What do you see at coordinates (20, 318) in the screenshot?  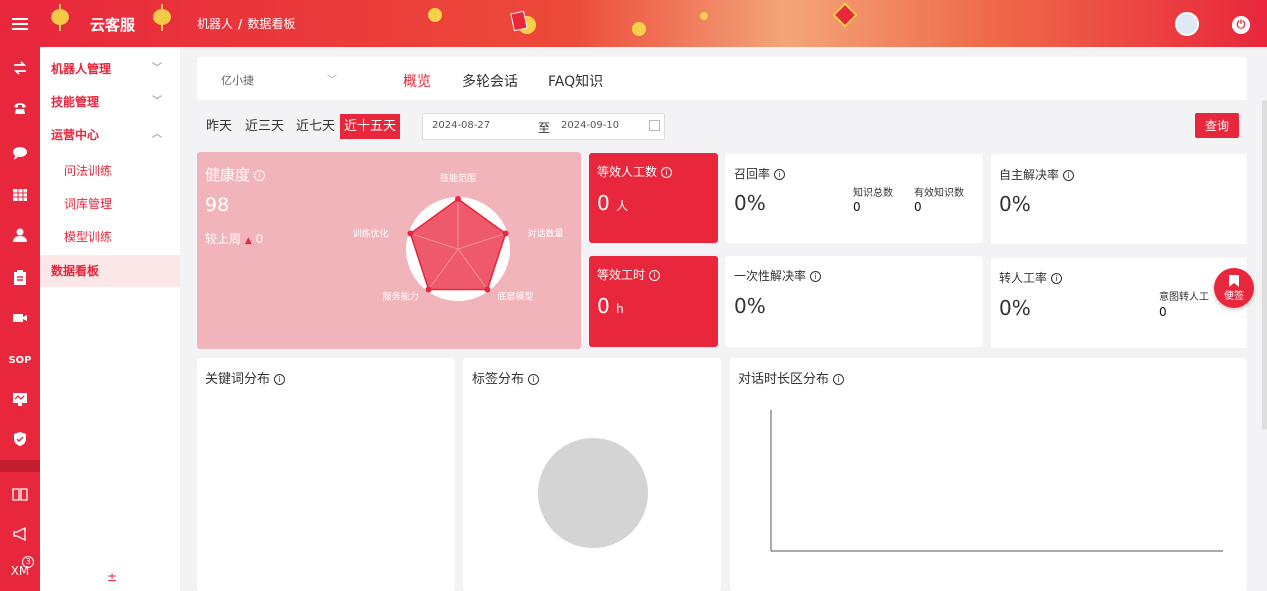 I see `video-icon` at bounding box center [20, 318].